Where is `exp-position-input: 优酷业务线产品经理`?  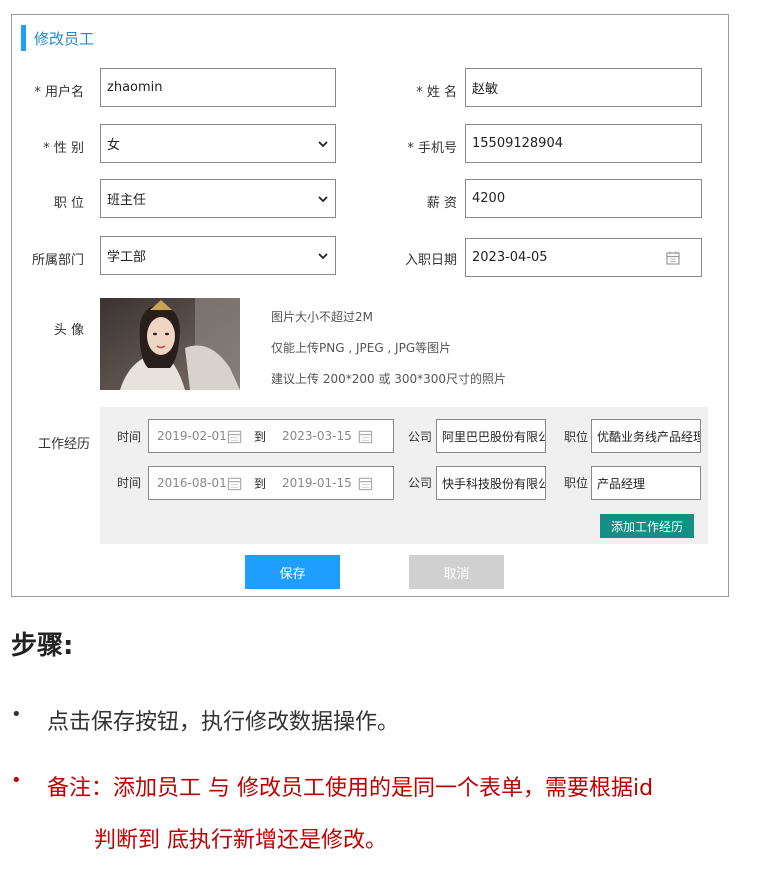
exp-position-input: 优酷业务线产品经理 is located at coordinates (646, 436).